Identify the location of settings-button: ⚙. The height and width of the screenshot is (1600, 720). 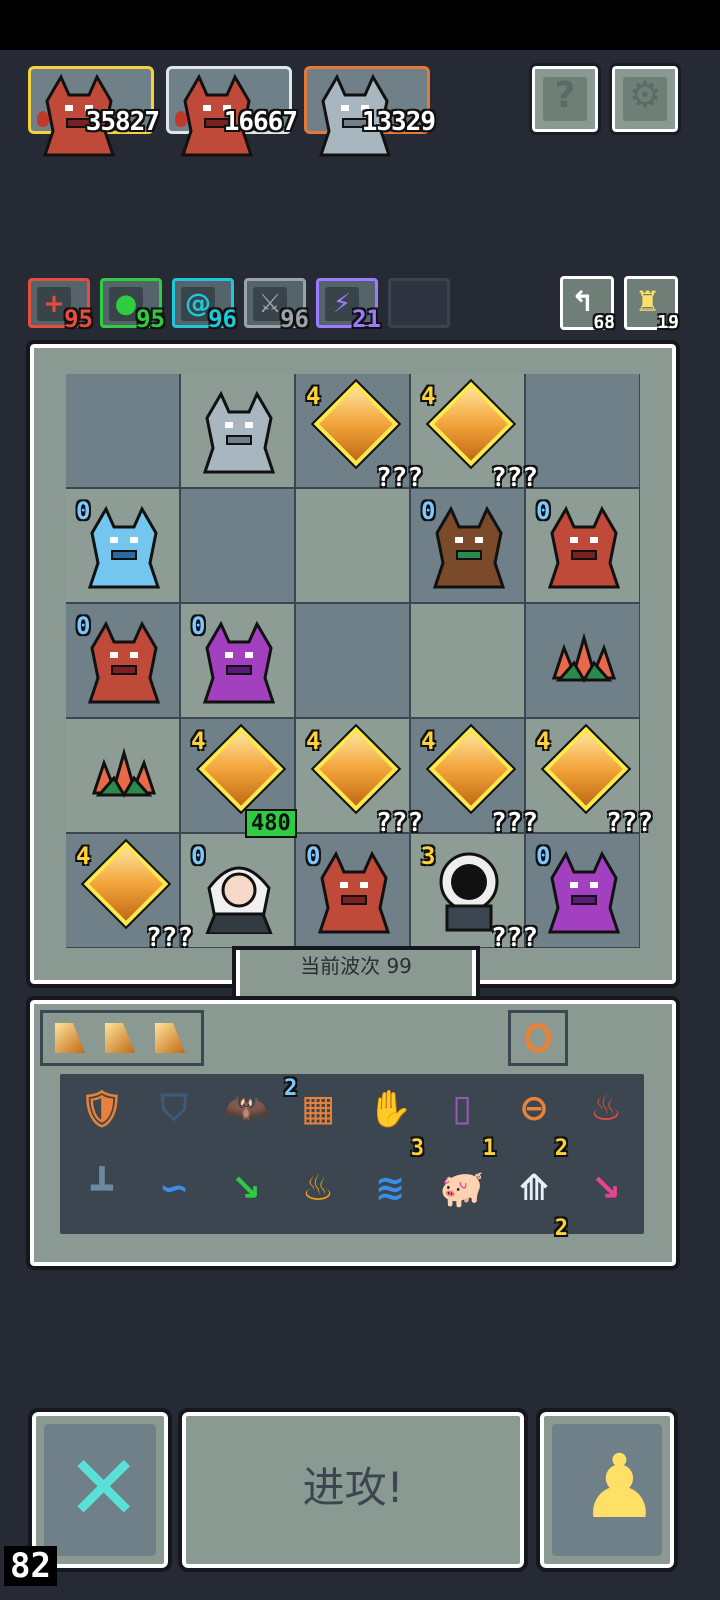
(645, 99).